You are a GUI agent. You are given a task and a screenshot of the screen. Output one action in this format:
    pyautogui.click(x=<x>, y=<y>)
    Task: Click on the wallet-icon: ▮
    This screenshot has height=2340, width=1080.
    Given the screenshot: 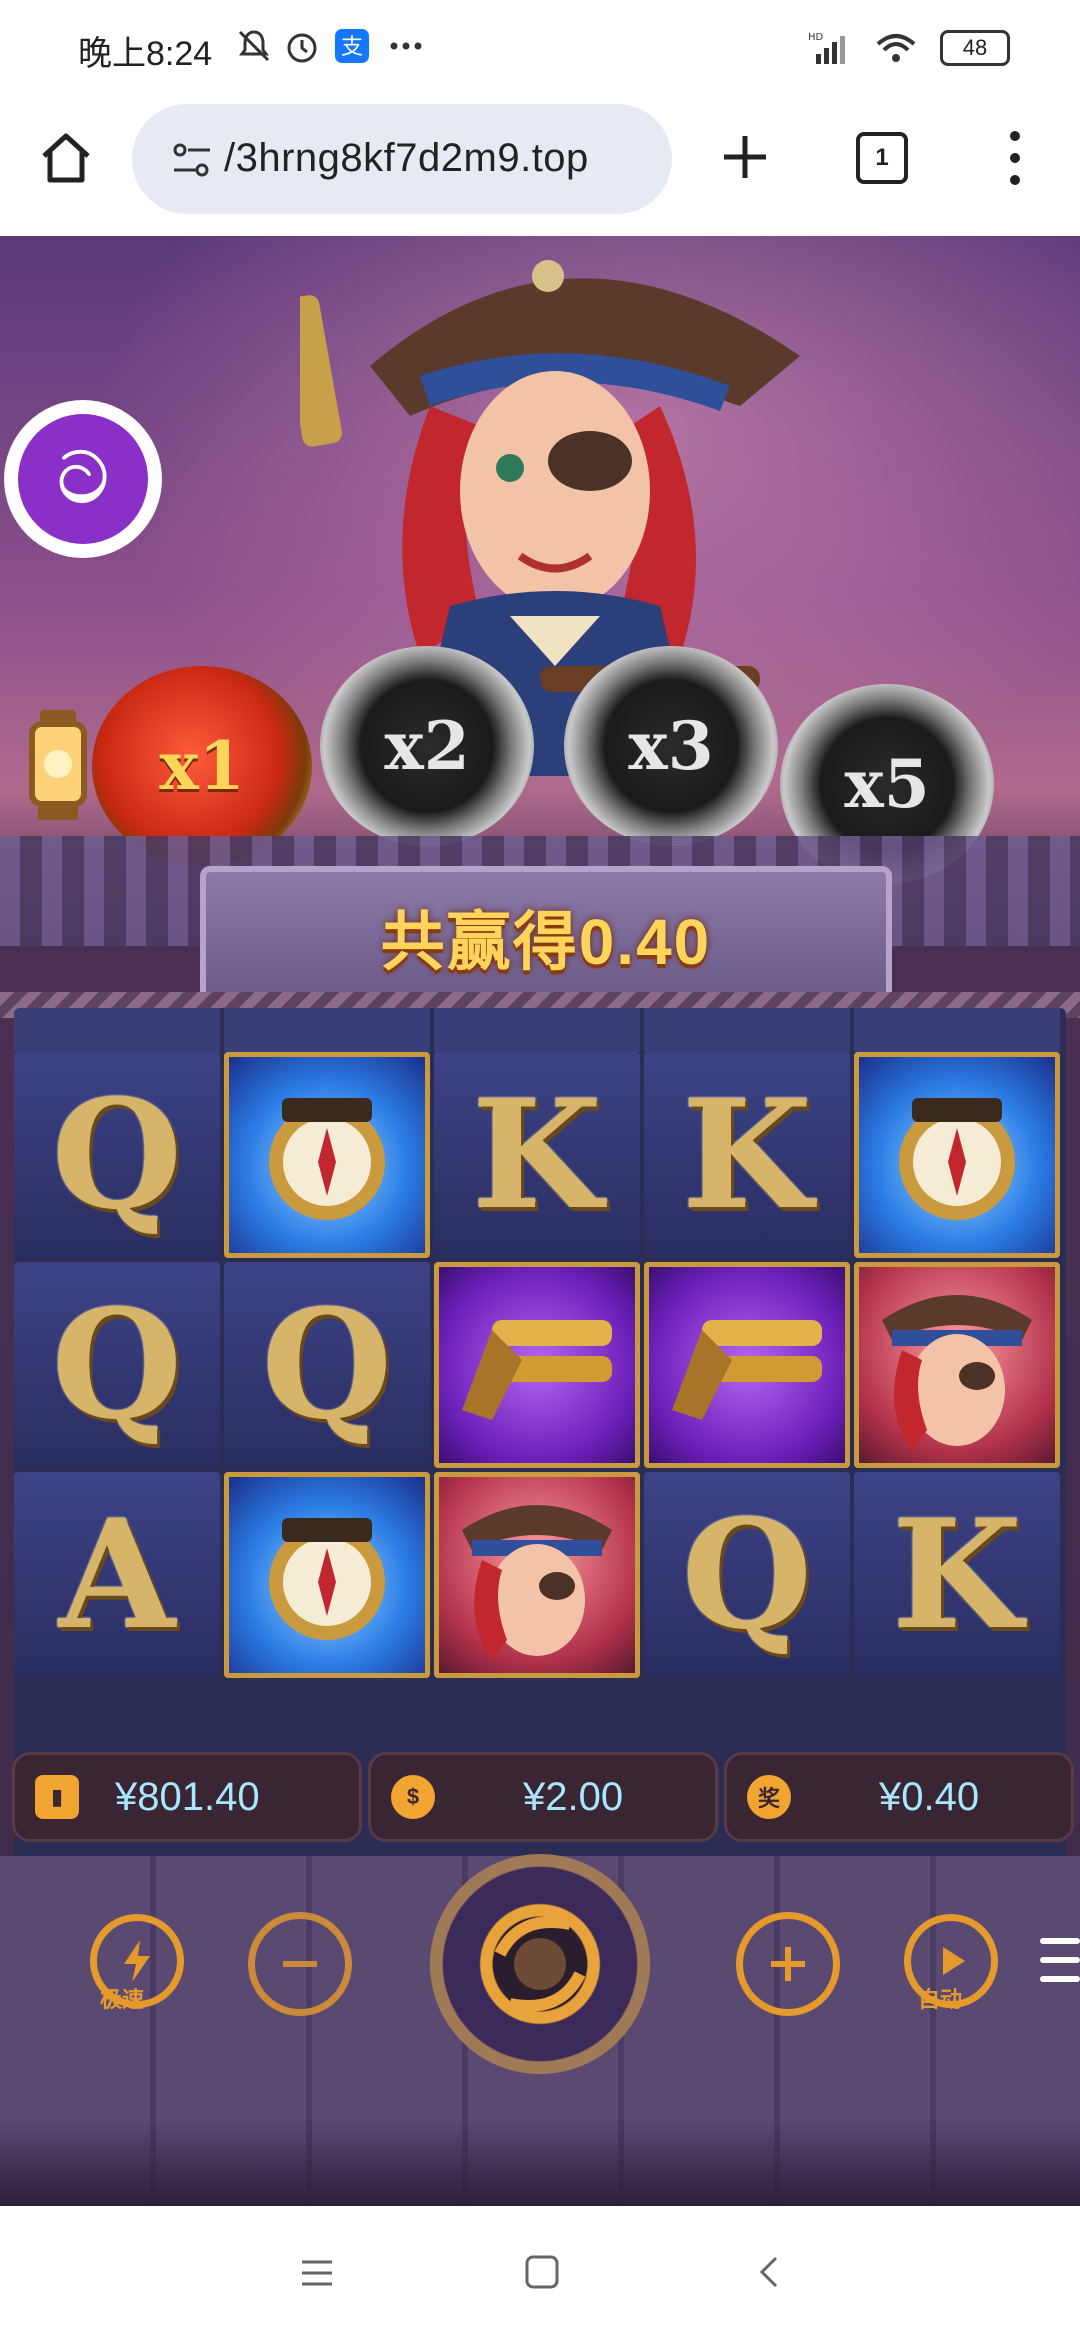 What is the action you would take?
    pyautogui.click(x=57, y=1797)
    